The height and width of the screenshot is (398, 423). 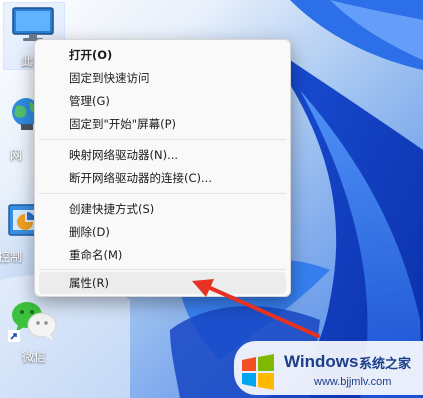 I want to click on desktop-icon-label: 网, so click(x=15, y=155).